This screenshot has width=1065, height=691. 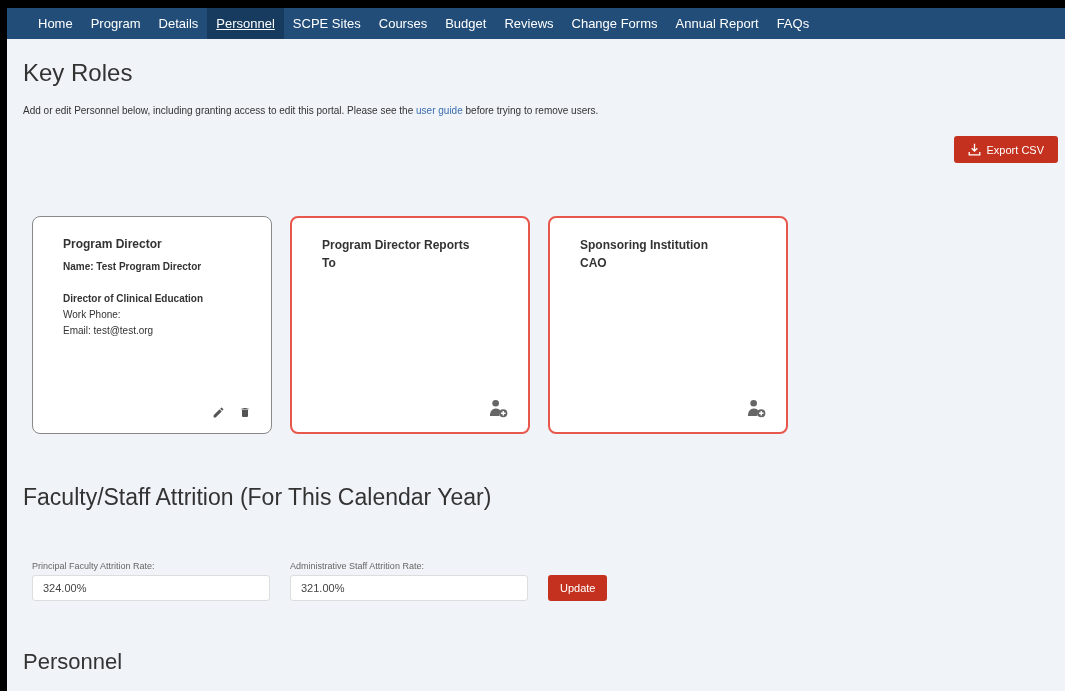 I want to click on work-phone: Work Phone:, so click(x=92, y=315).